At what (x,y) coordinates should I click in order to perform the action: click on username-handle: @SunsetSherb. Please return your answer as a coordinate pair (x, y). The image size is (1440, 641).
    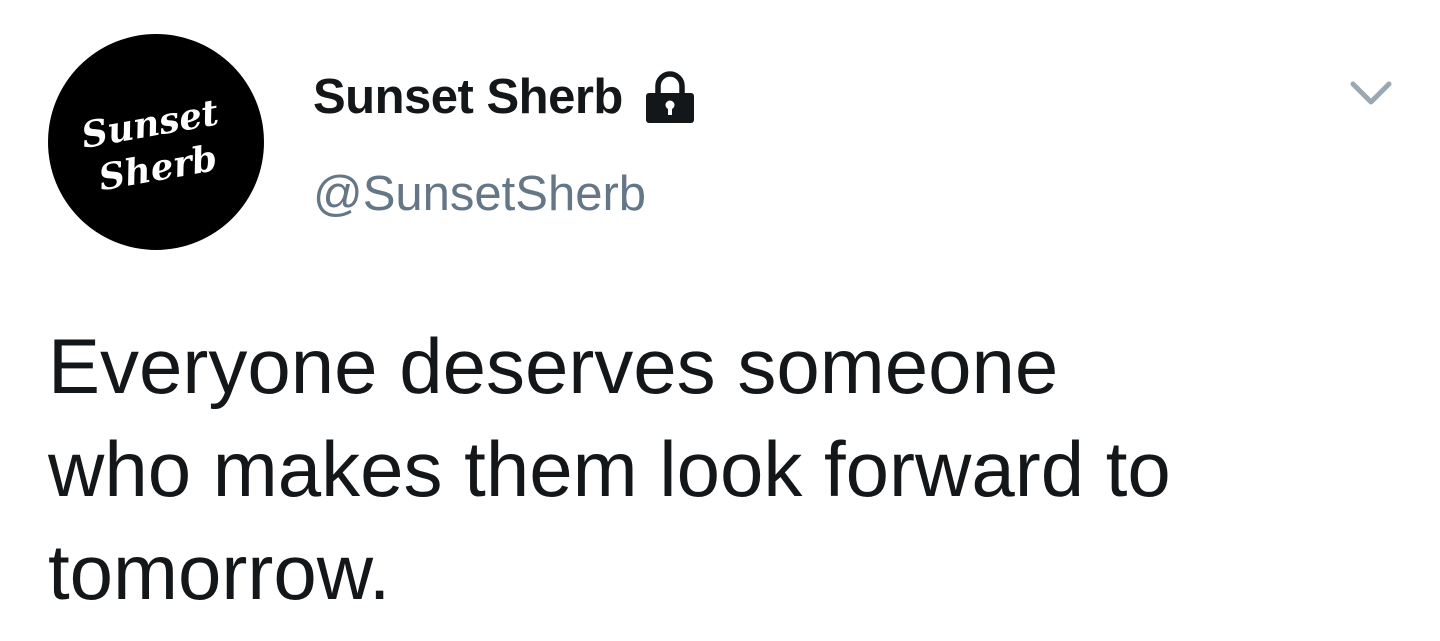
    Looking at the image, I should click on (479, 194).